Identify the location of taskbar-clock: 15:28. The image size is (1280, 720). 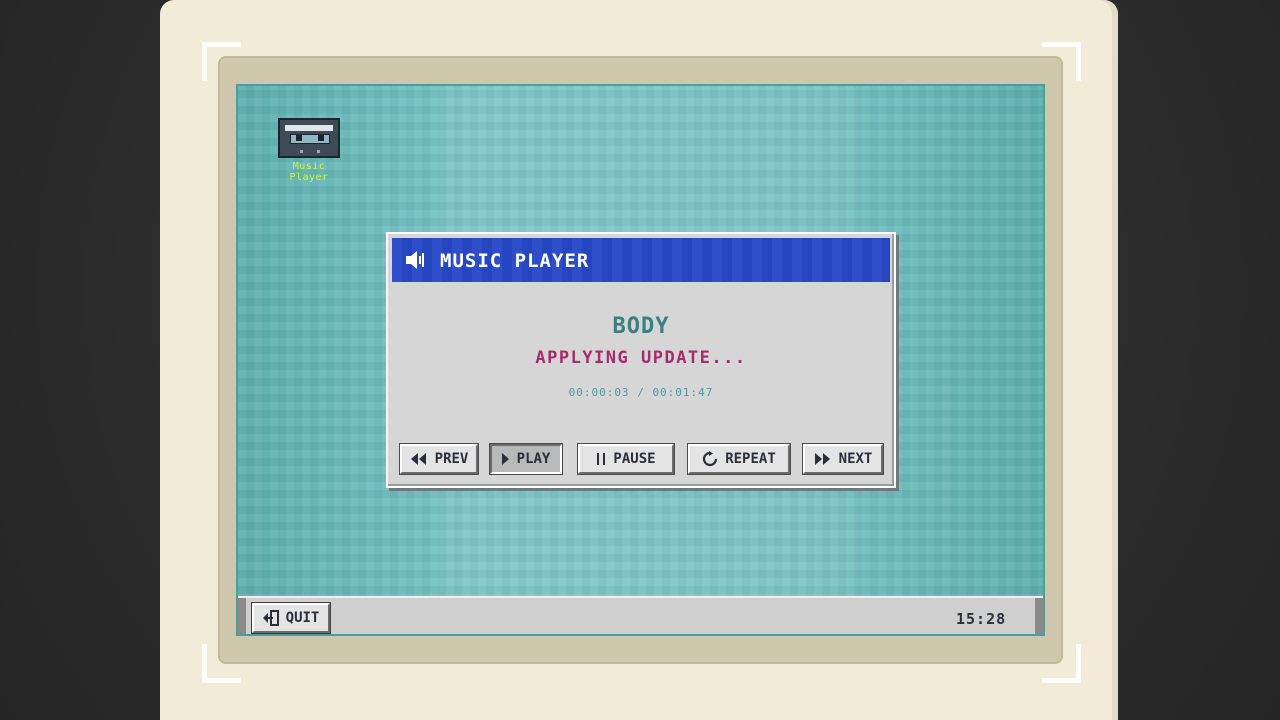
(981, 619).